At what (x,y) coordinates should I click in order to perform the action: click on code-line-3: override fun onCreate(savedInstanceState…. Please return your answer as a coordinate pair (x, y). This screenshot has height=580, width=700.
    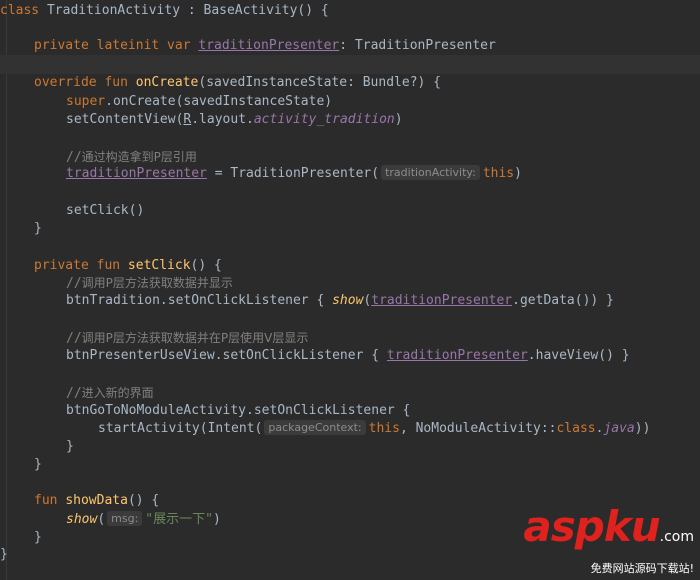
    Looking at the image, I should click on (237, 83).